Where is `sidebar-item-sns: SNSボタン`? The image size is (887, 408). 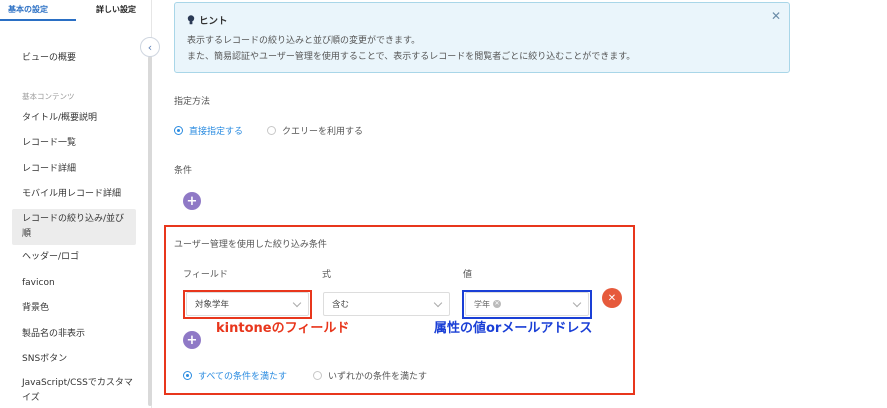 sidebar-item-sns: SNSボタン is located at coordinates (80, 359).